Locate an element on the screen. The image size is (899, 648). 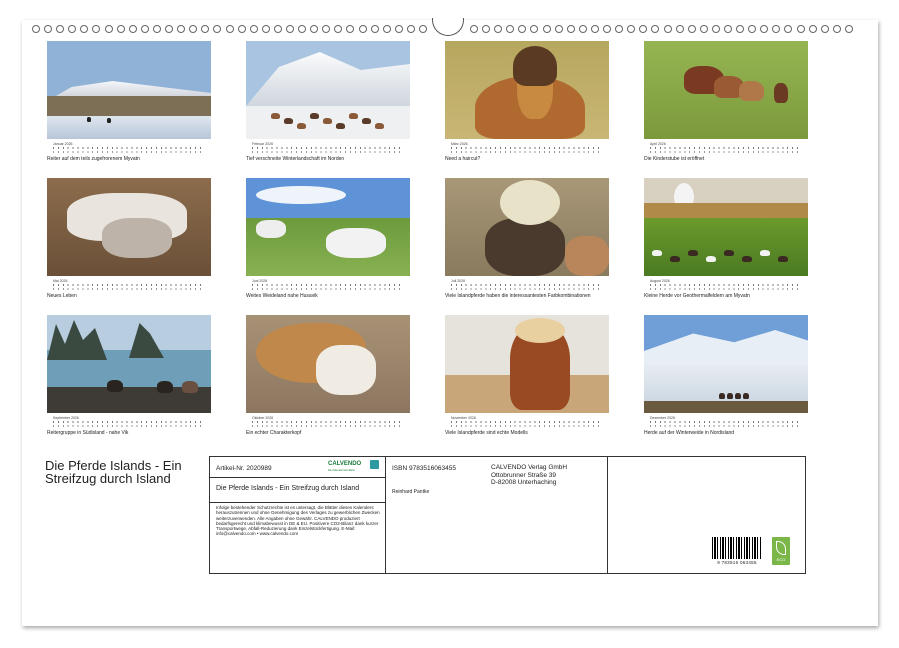
publisher-line: Ottobrunner Straße 39 is located at coordinates (529, 476).